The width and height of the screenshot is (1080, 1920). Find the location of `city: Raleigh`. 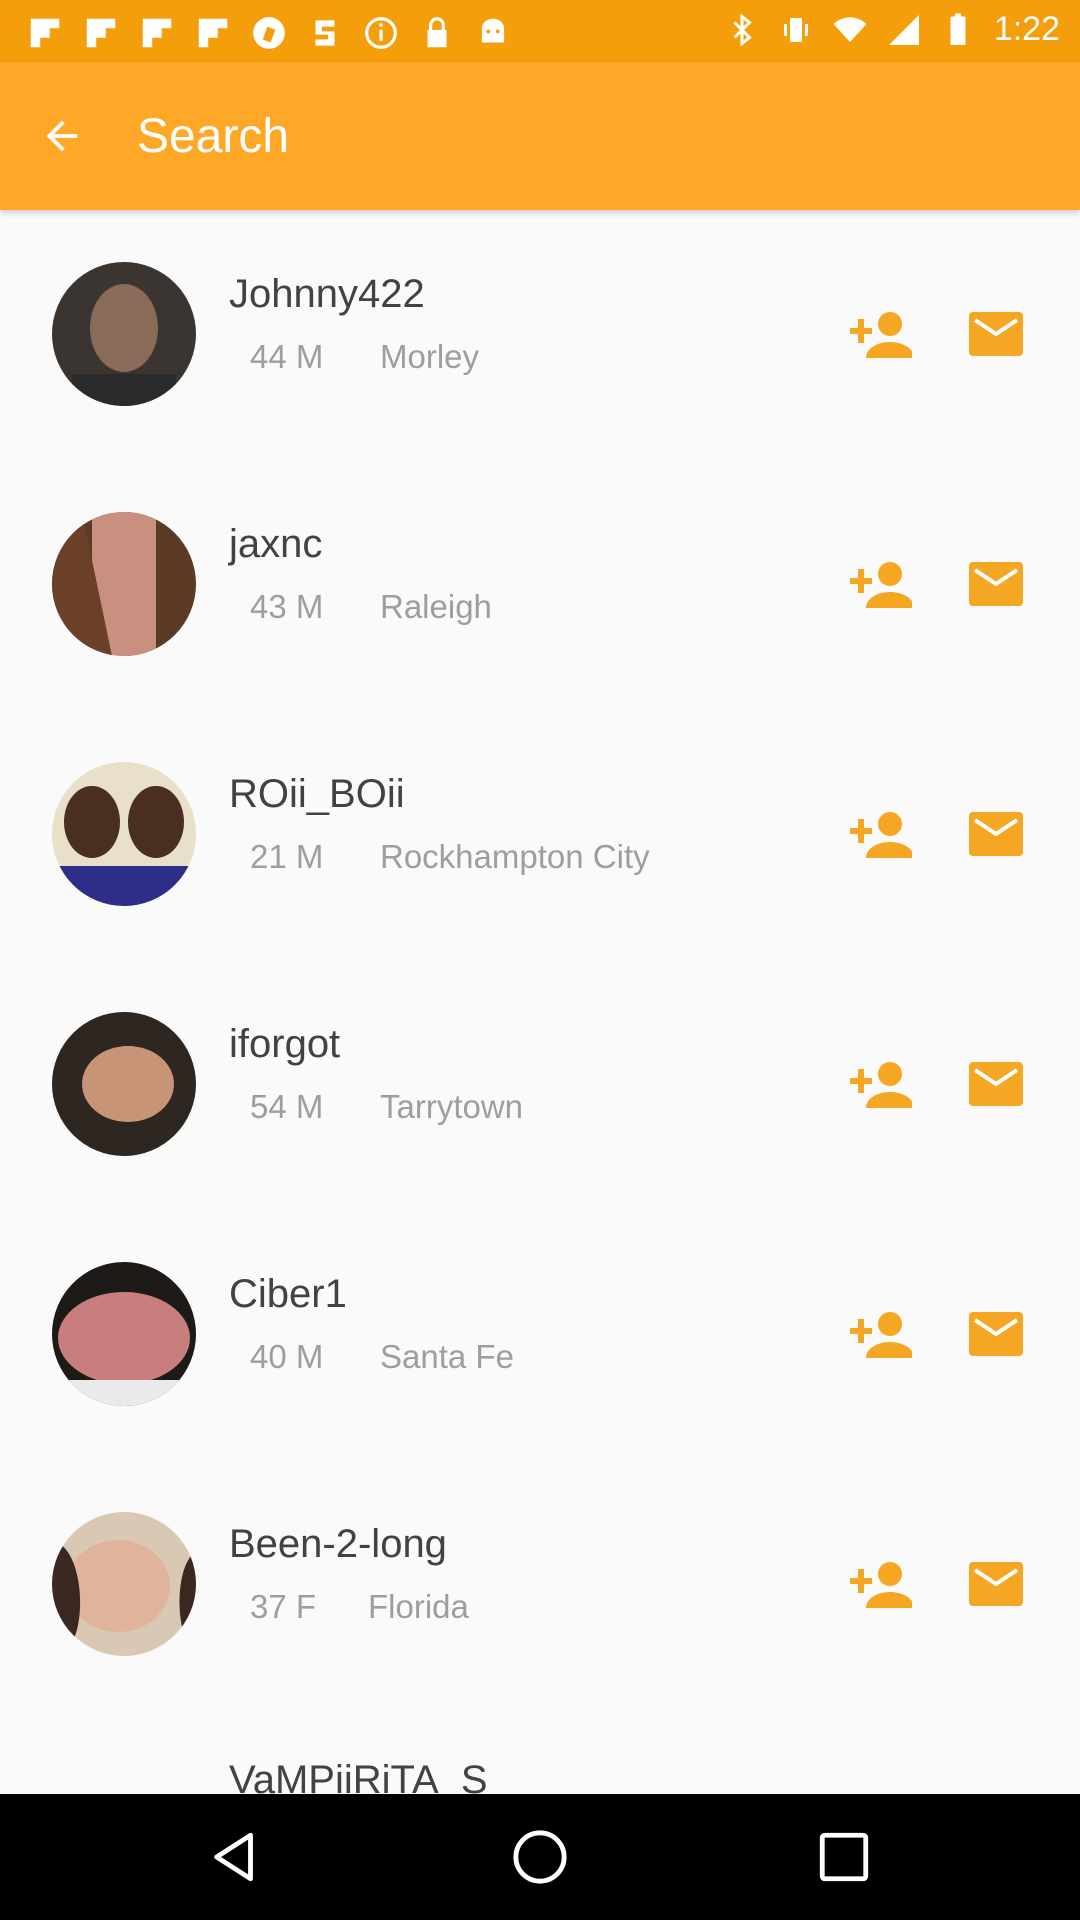

city: Raleigh is located at coordinates (436, 606).